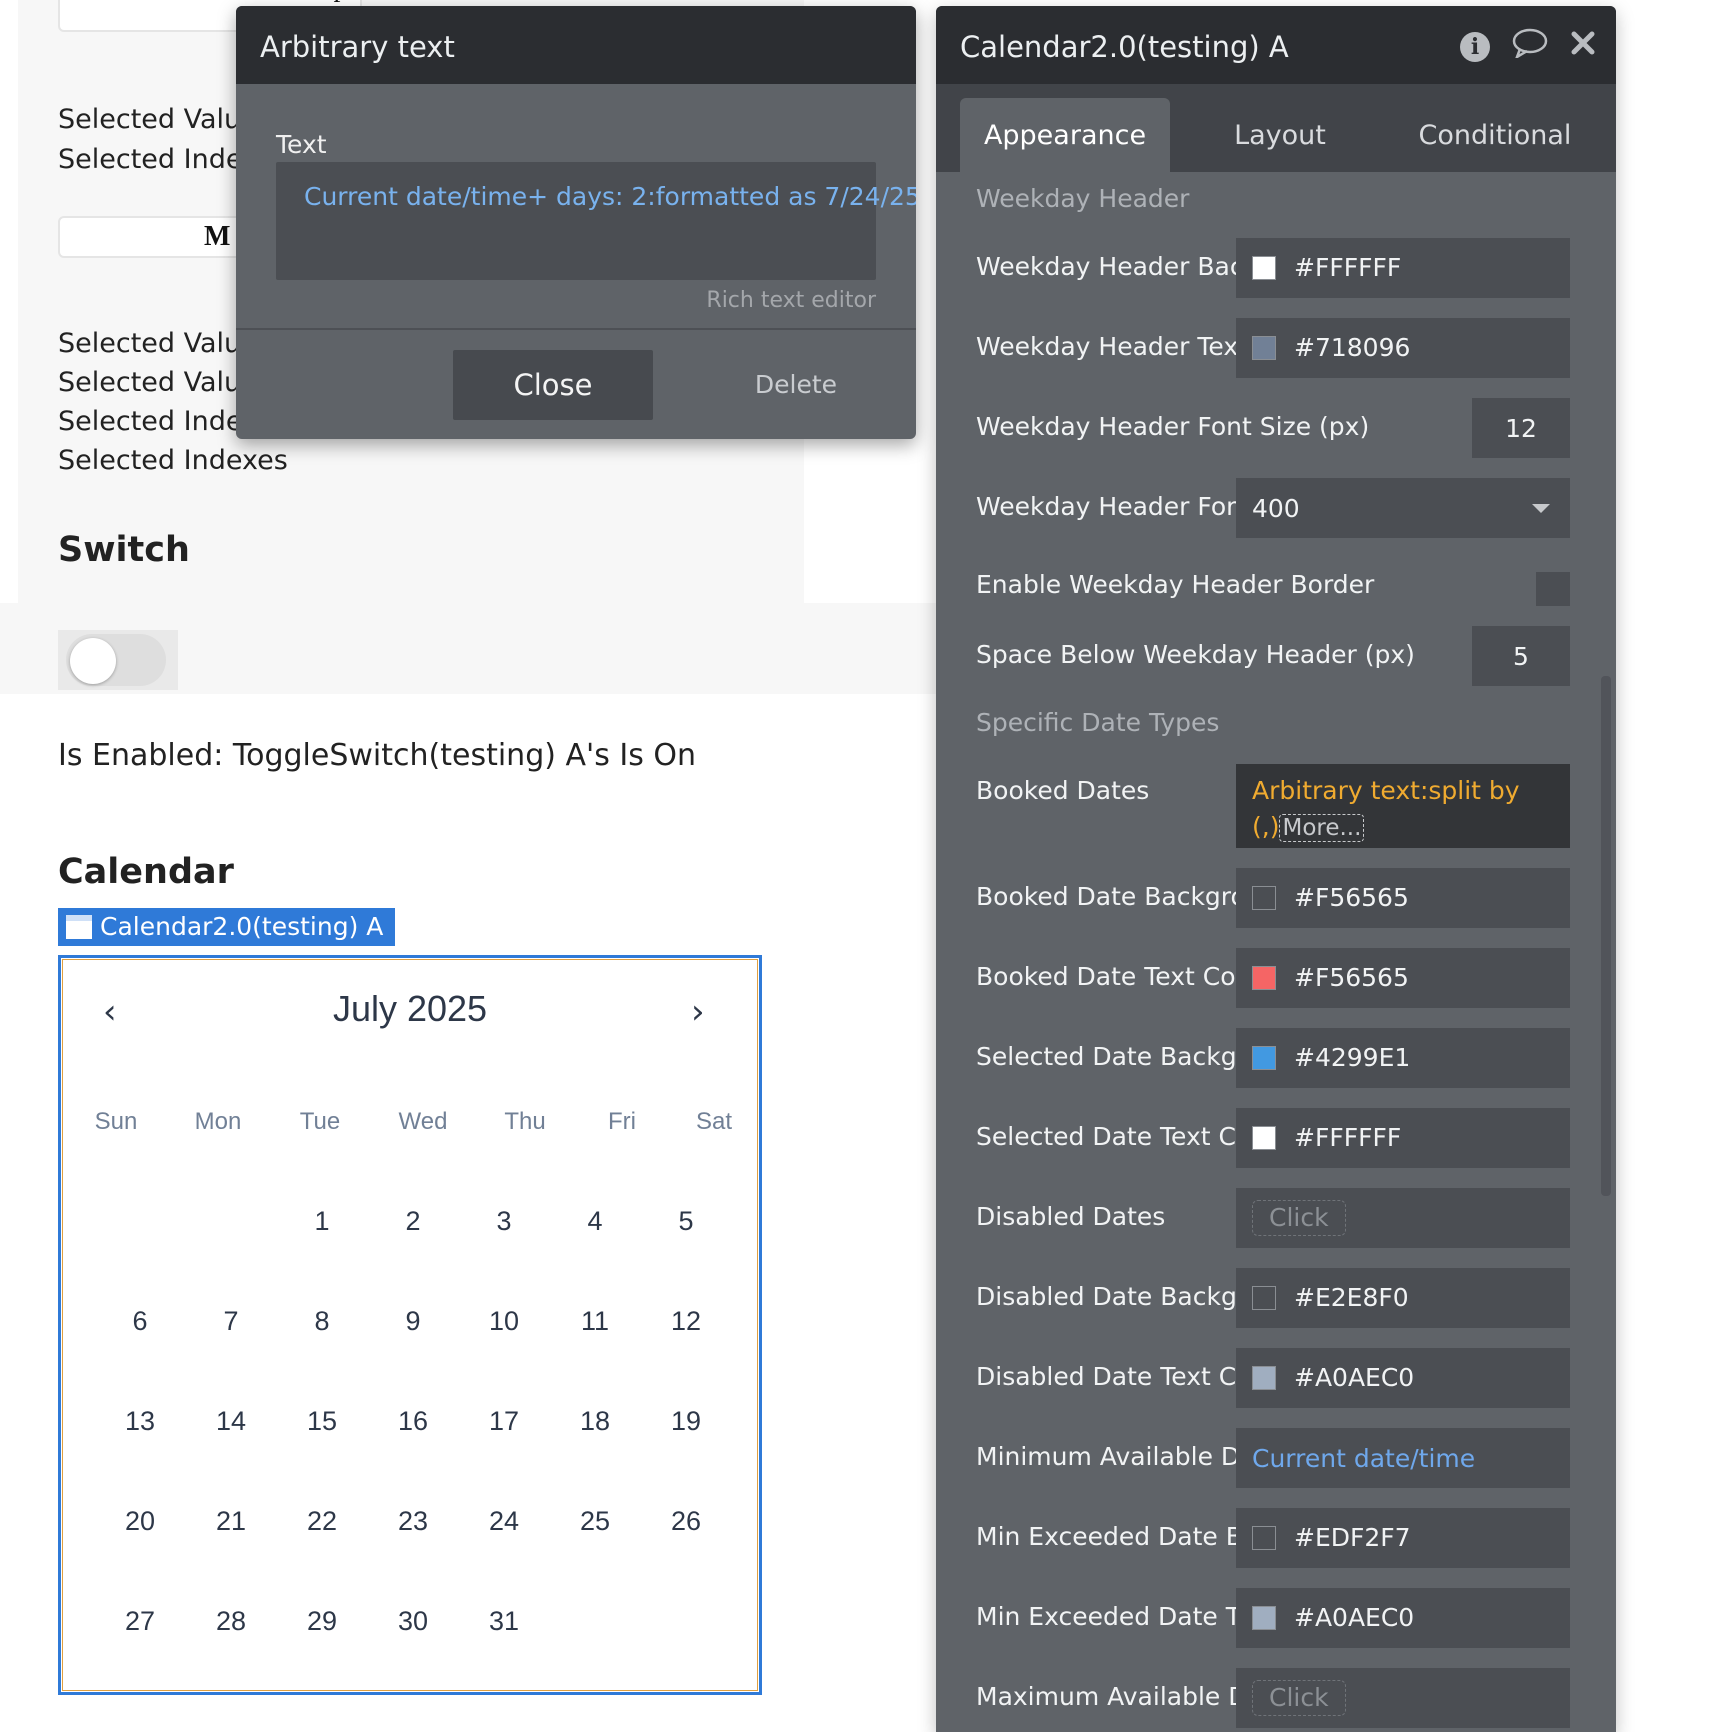  I want to click on color-hex: #F56565, so click(1351, 977).